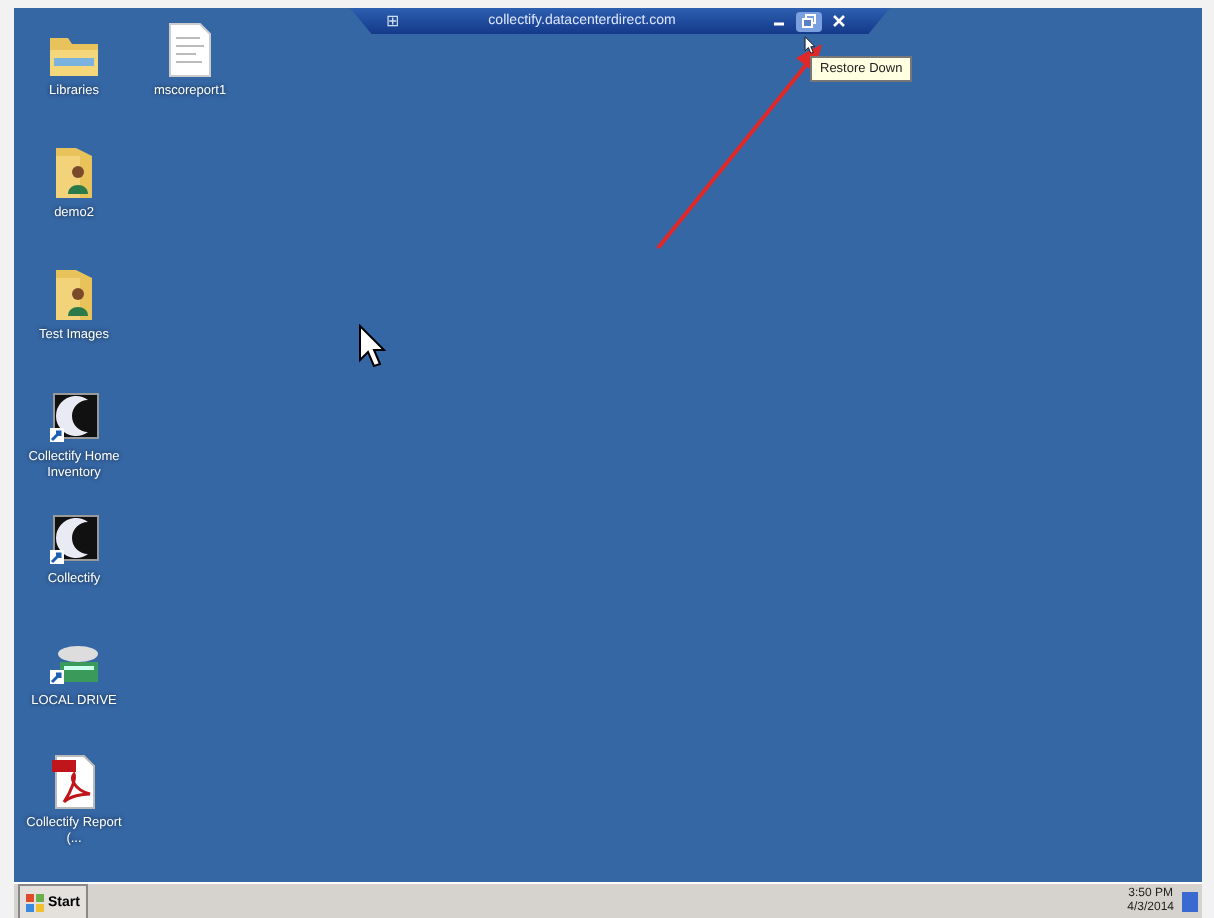 This screenshot has width=1214, height=918. Describe the element at coordinates (190, 50) in the screenshot. I see `document-icon` at that location.